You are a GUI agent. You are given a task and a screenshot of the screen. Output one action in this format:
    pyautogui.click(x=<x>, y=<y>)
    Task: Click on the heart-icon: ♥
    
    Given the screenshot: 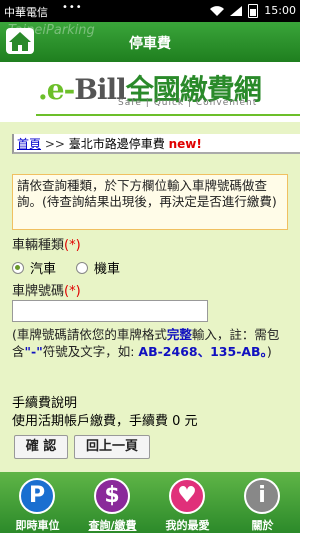 What is the action you would take?
    pyautogui.click(x=187, y=496)
    